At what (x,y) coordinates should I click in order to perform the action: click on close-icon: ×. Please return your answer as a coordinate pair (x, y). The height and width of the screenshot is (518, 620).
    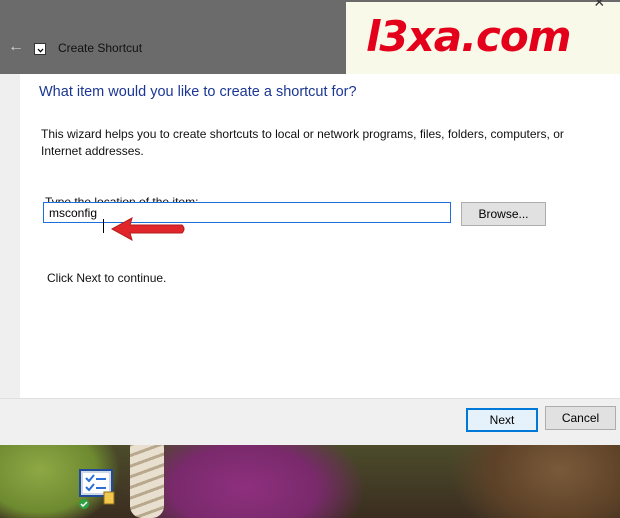
    Looking at the image, I should click on (599, 6).